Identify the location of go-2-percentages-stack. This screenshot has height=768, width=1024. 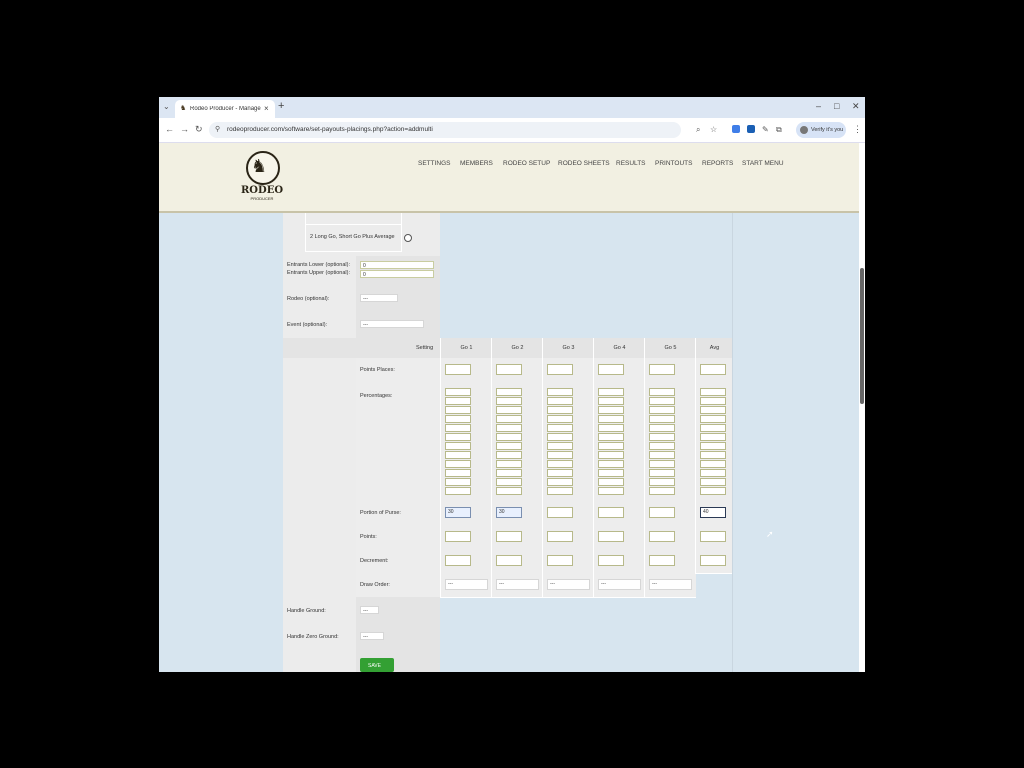
(509, 442).